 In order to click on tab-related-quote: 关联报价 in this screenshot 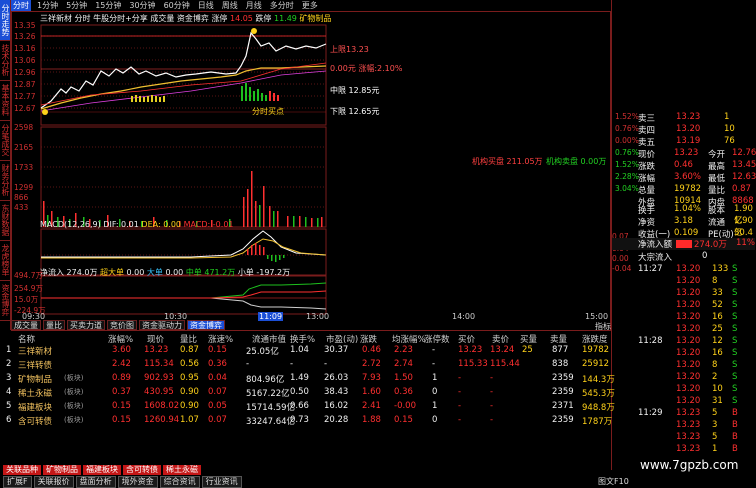, I will do `click(53, 482)`.